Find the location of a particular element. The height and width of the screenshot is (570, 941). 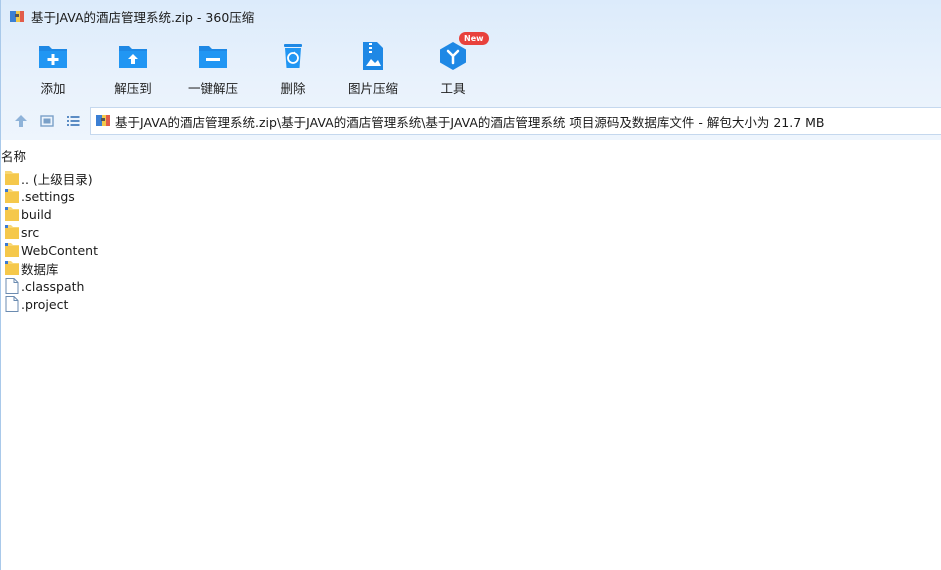

toolbar: 添加 解压到 一键解压 删除 图片压缩 New 工具 is located at coordinates (253, 65).